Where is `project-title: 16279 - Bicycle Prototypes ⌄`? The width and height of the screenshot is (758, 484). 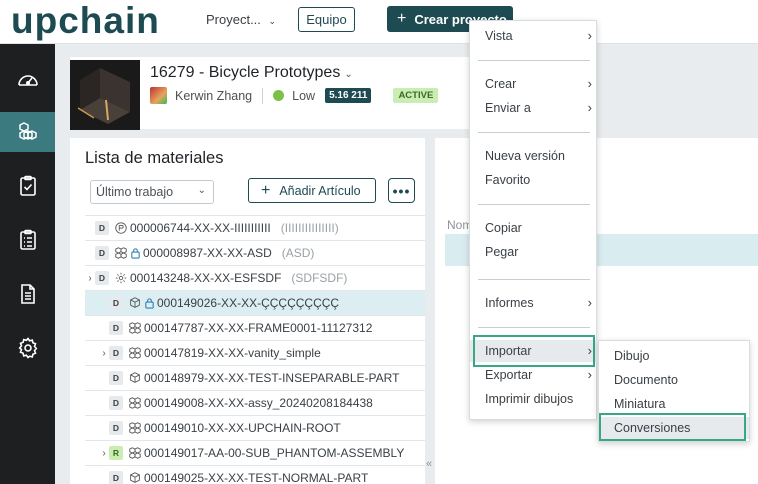
project-title: 16279 - Bicycle Prototypes ⌄ is located at coordinates (251, 73).